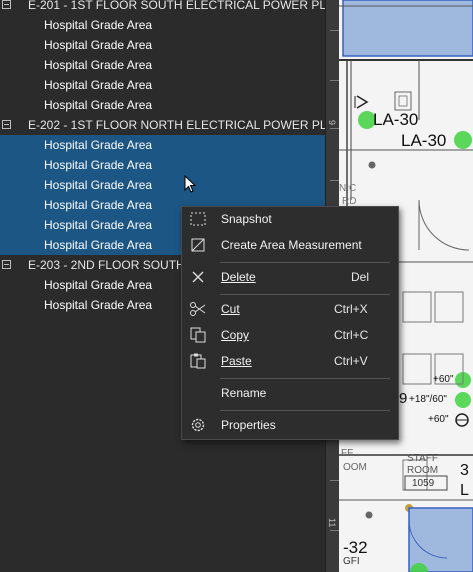 The height and width of the screenshot is (572, 473). Describe the element at coordinates (355, 547) in the screenshot. I see `drawing-label: -32` at that location.